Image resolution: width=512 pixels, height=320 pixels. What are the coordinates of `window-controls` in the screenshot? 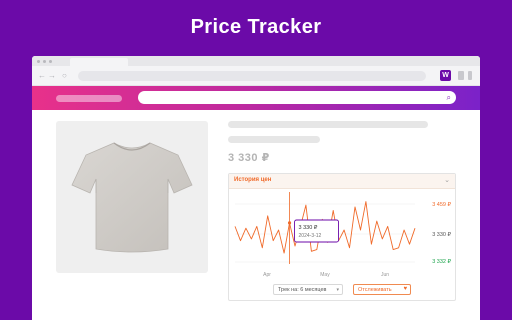 It's located at (44, 61).